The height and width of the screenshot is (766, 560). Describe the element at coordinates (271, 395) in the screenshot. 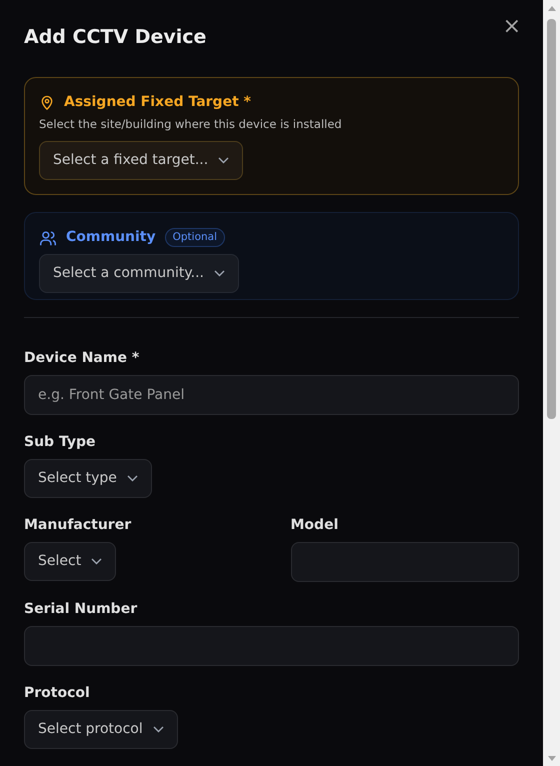

I see `text-field: e.g. Front Gate Panel` at that location.